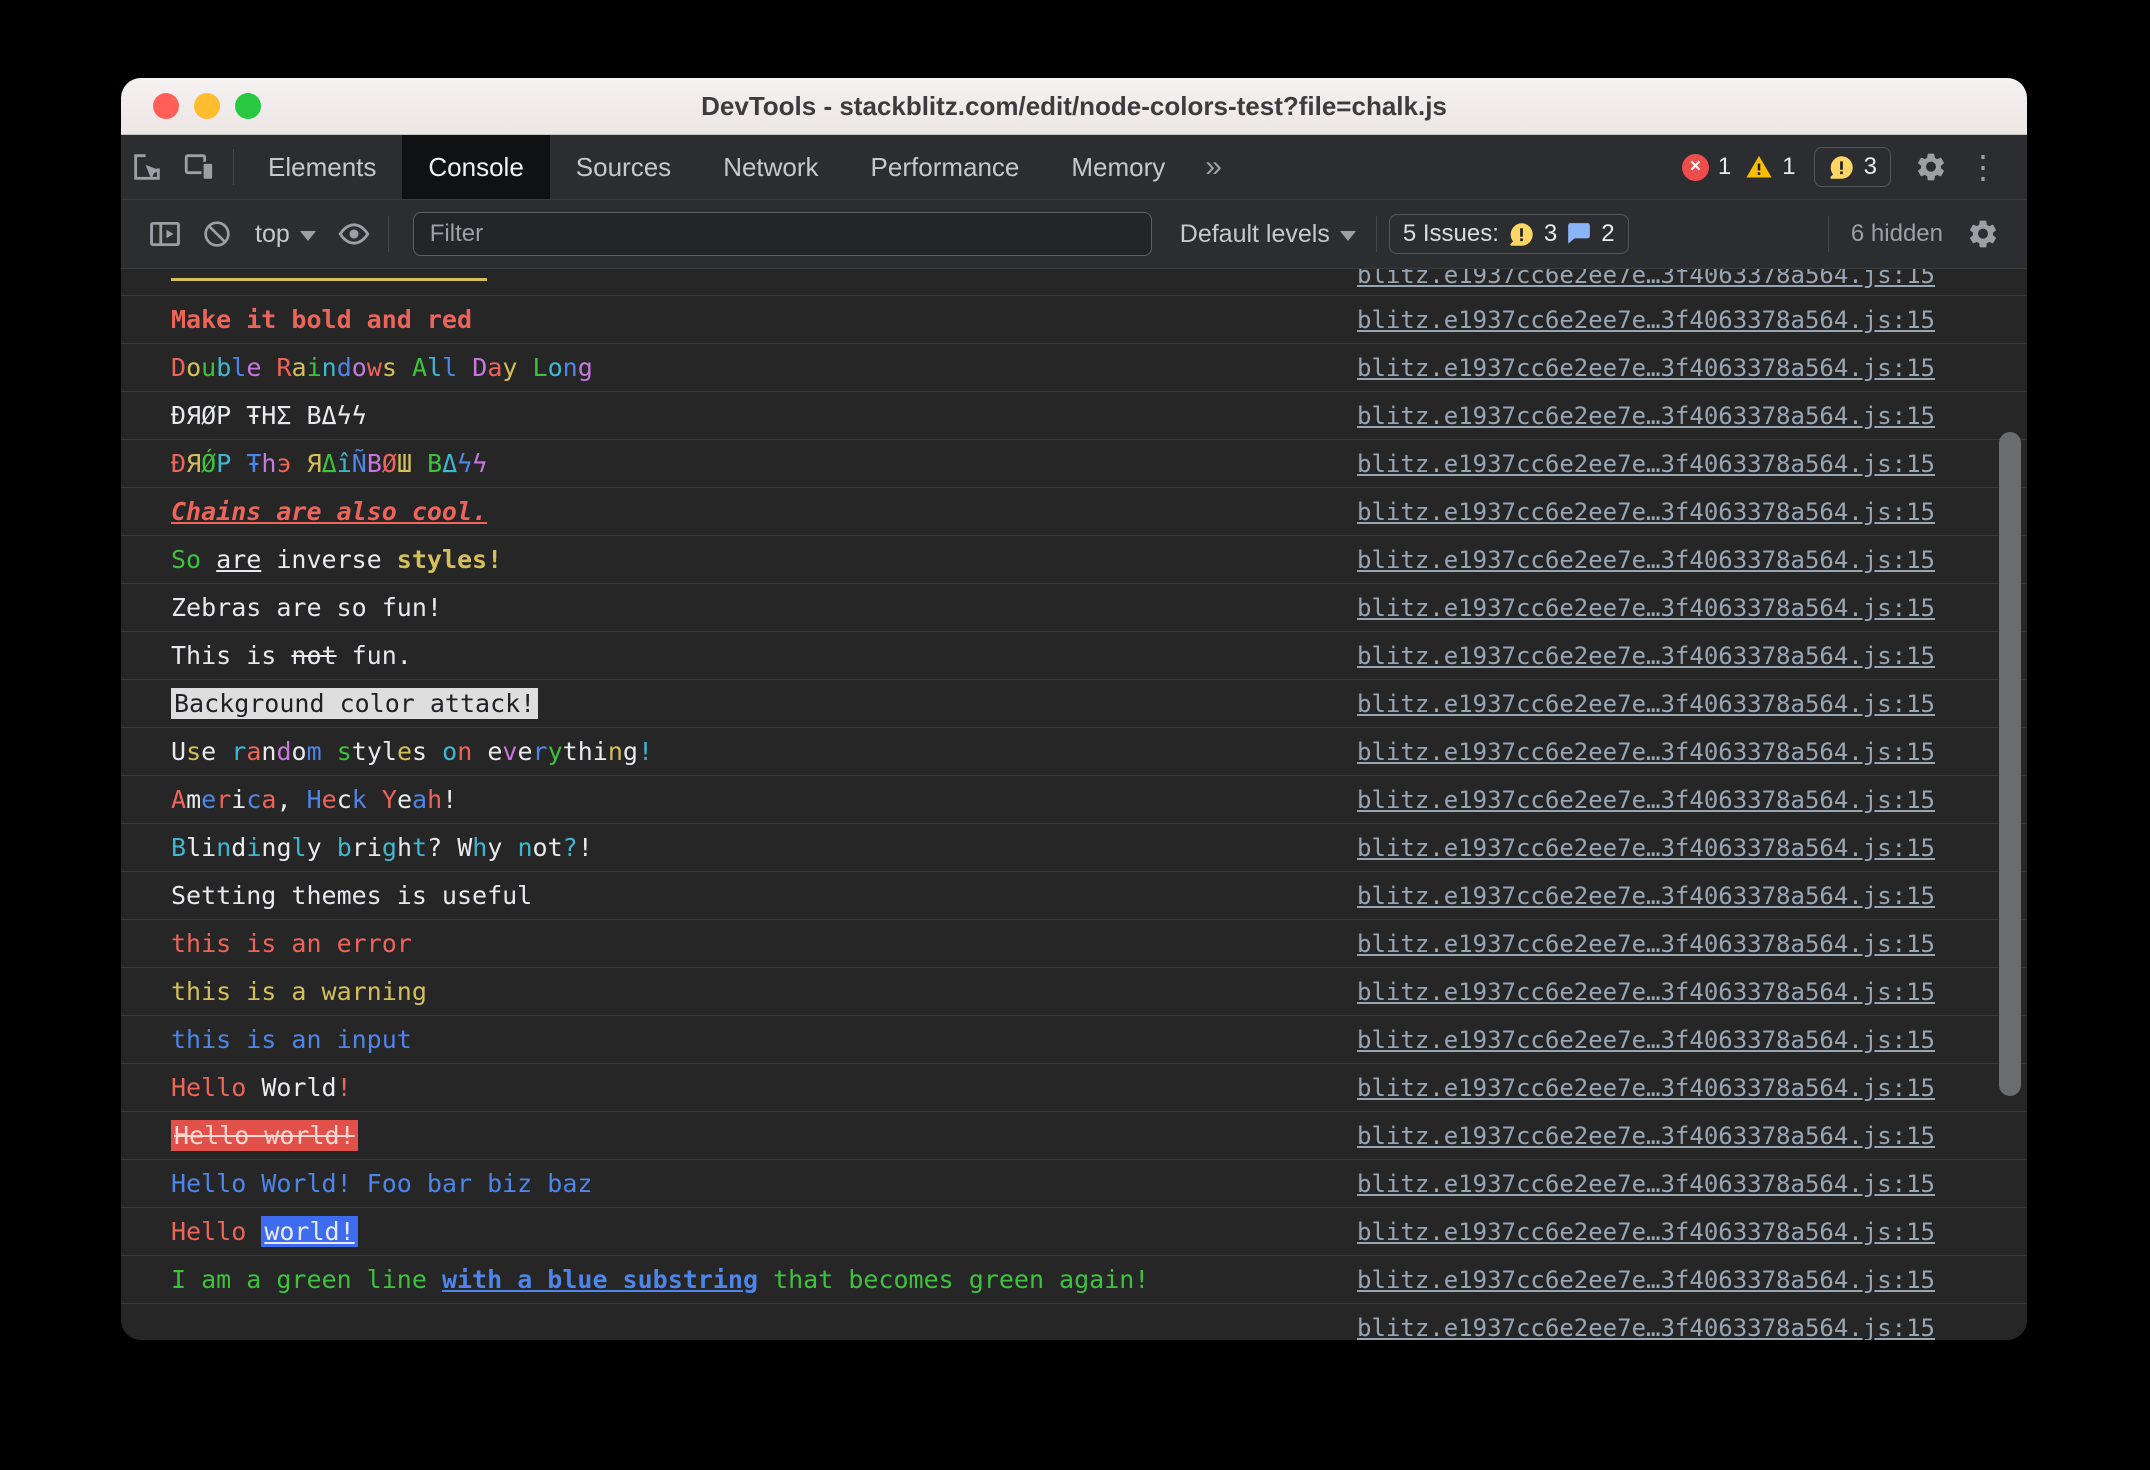 The height and width of the screenshot is (1470, 2150). I want to click on tab-label: Performance, so click(945, 166).